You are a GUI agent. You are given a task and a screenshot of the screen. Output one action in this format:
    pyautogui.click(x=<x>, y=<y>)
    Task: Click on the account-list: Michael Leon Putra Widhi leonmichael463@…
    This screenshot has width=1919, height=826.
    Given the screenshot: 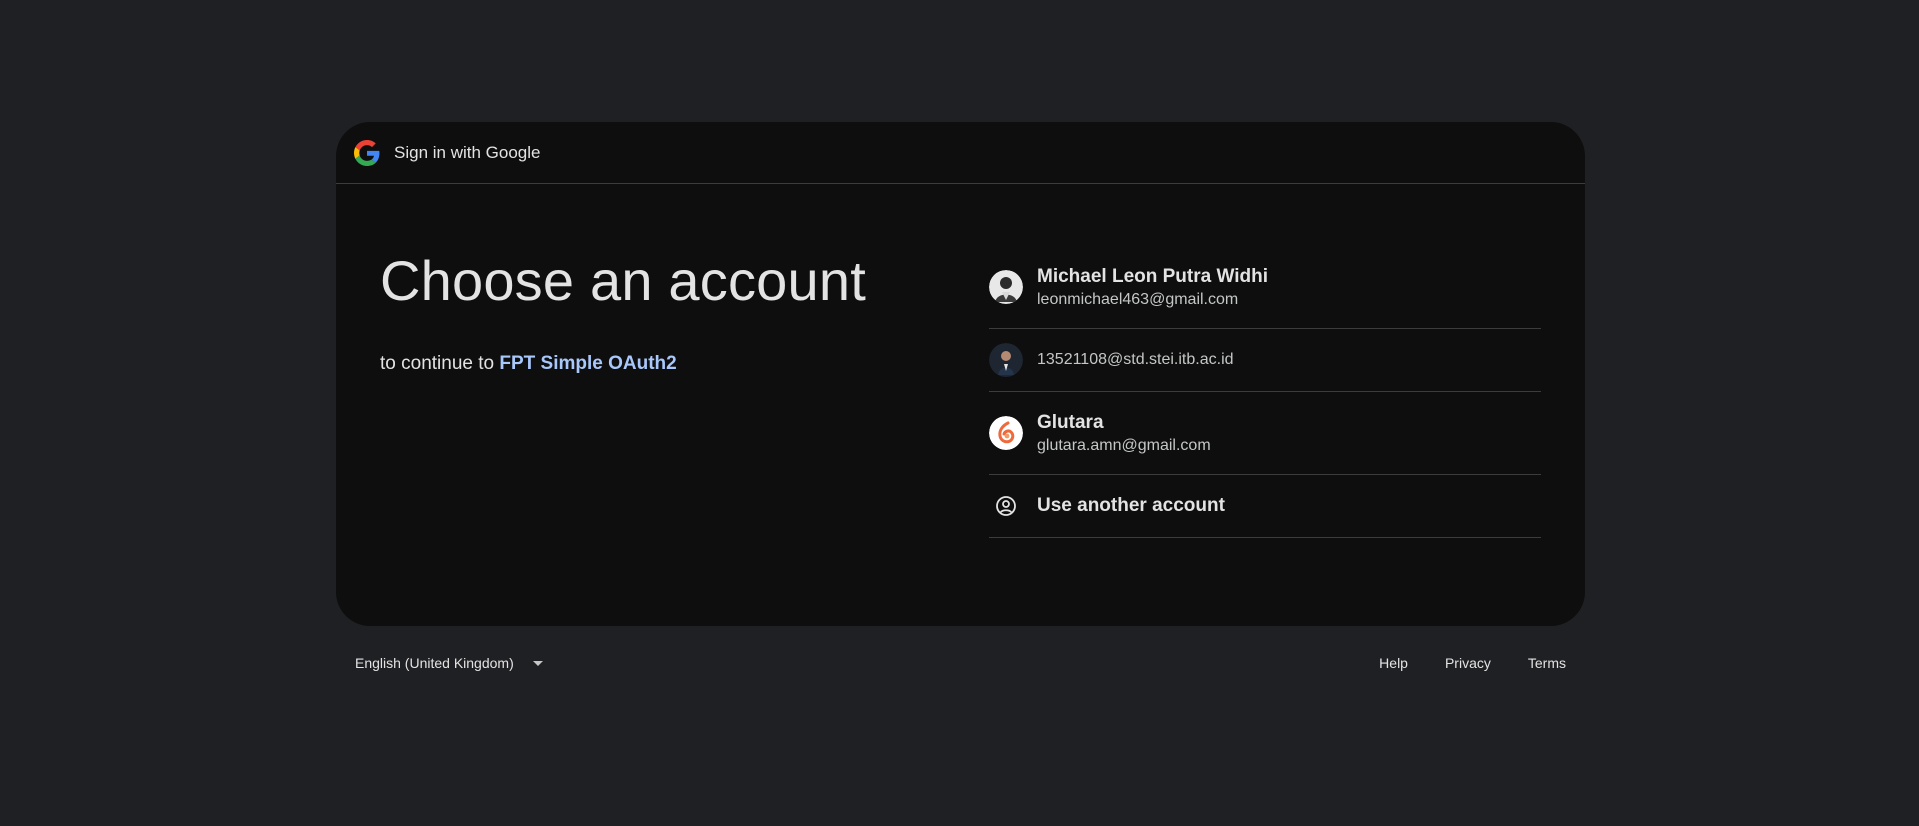 What is the action you would take?
    pyautogui.click(x=1265, y=392)
    